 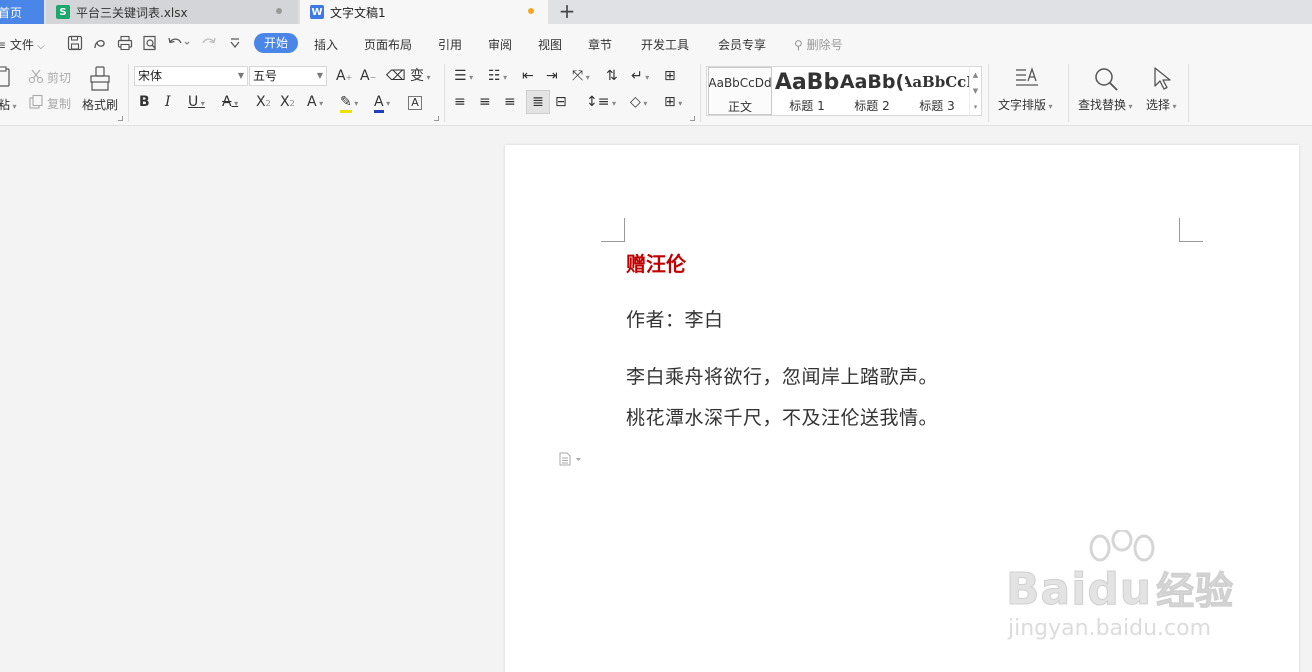 What do you see at coordinates (209, 43) in the screenshot?
I see `redo-icon` at bounding box center [209, 43].